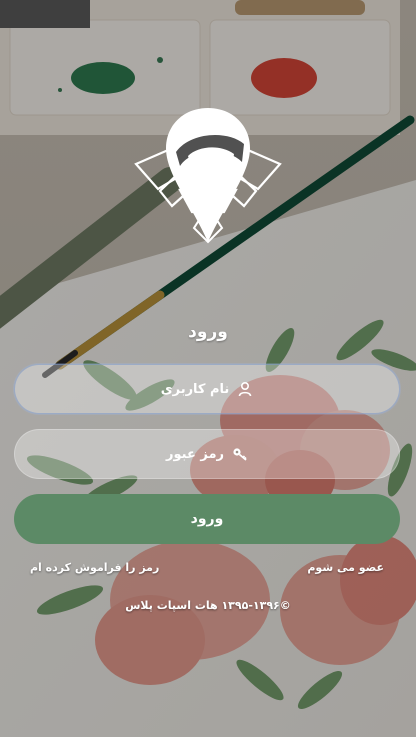 Image resolution: width=416 pixels, height=737 pixels. I want to click on username-field: نام کاربری, so click(207, 389).